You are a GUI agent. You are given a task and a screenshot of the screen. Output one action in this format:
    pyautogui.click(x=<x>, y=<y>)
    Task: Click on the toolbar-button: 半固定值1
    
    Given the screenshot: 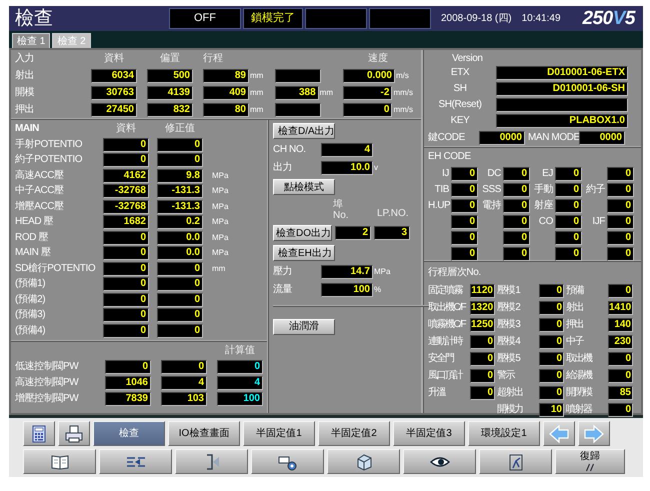 What is the action you would take?
    pyautogui.click(x=279, y=433)
    